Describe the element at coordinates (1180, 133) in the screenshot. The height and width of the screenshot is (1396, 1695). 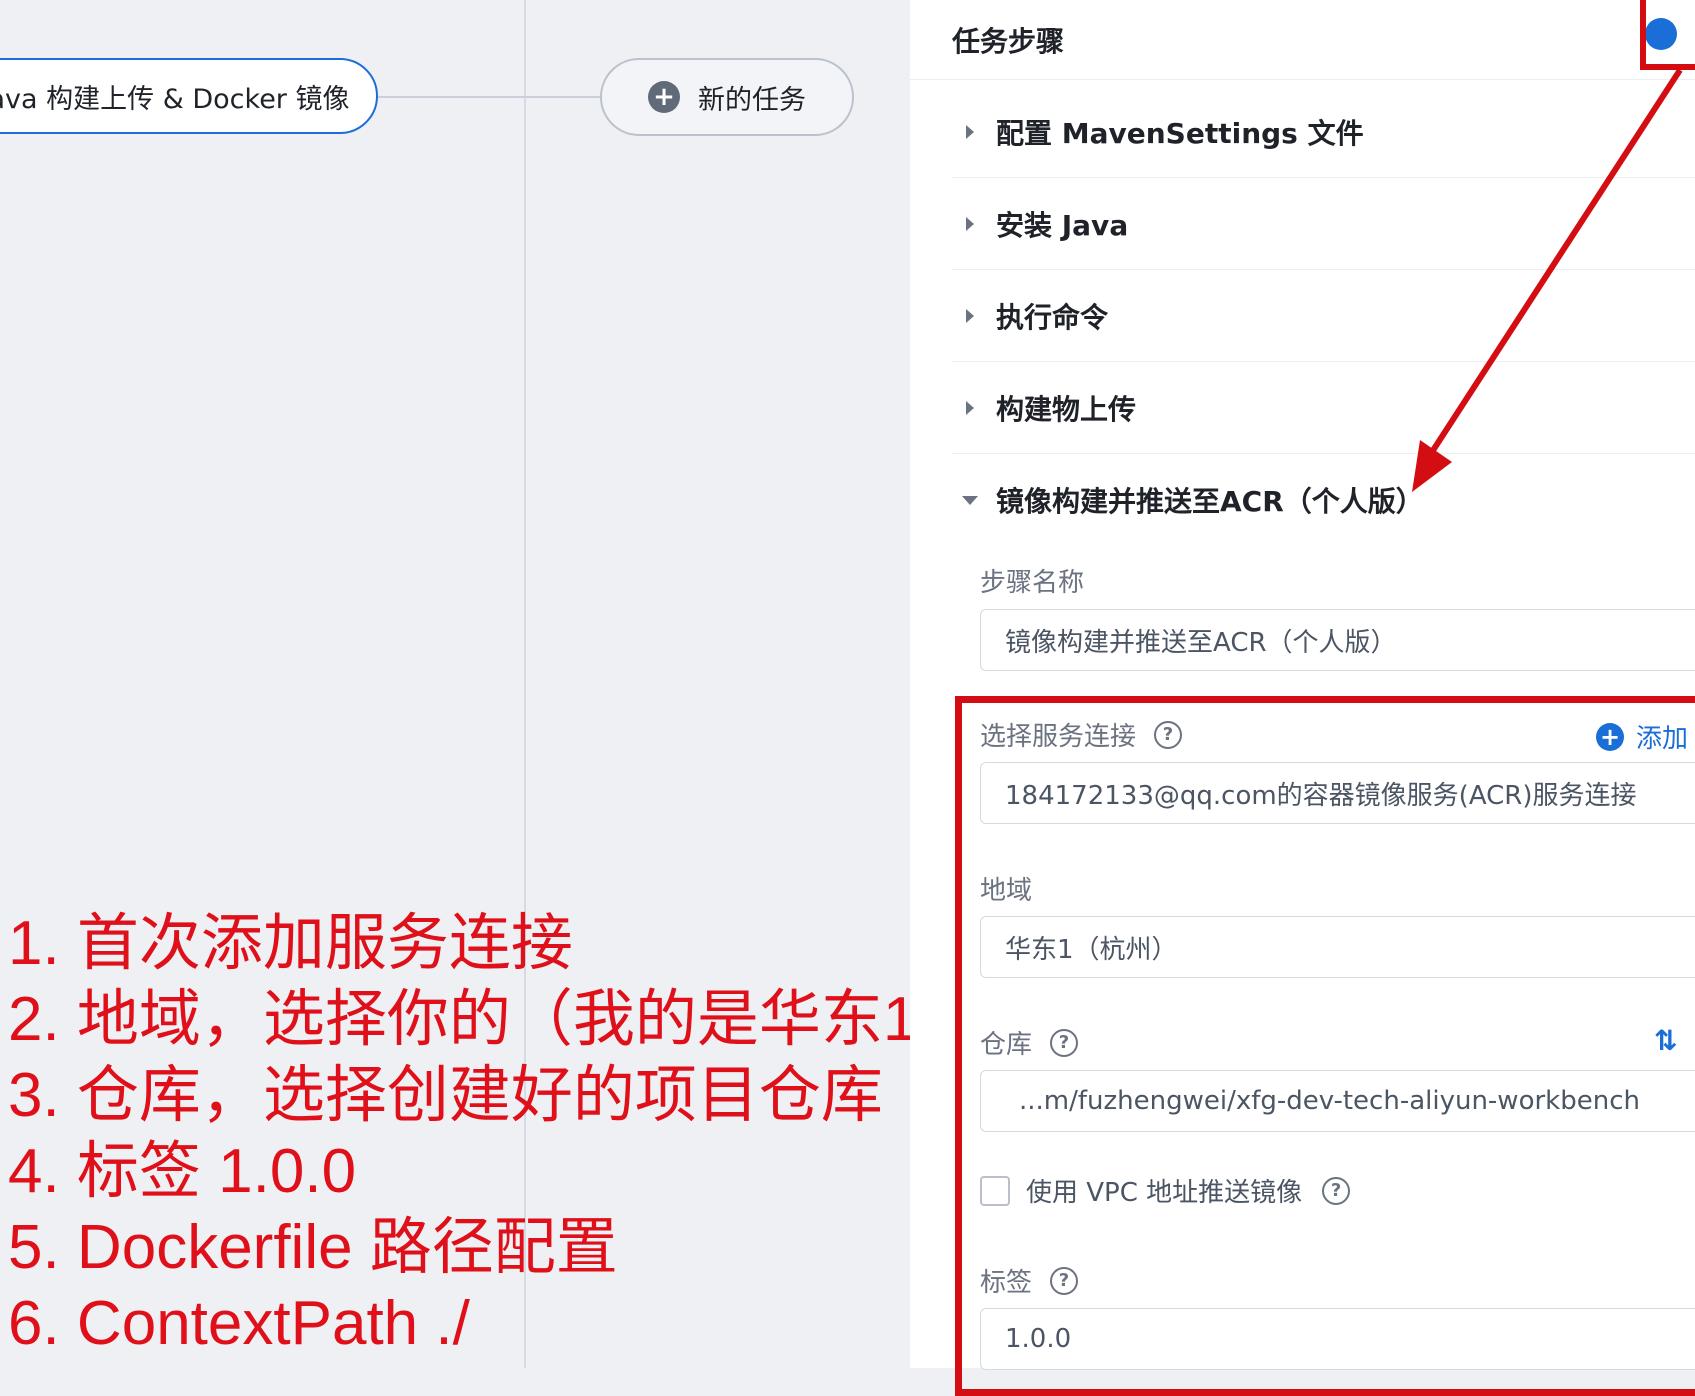
I see `step-label: 配置 MavenSettings 文件` at that location.